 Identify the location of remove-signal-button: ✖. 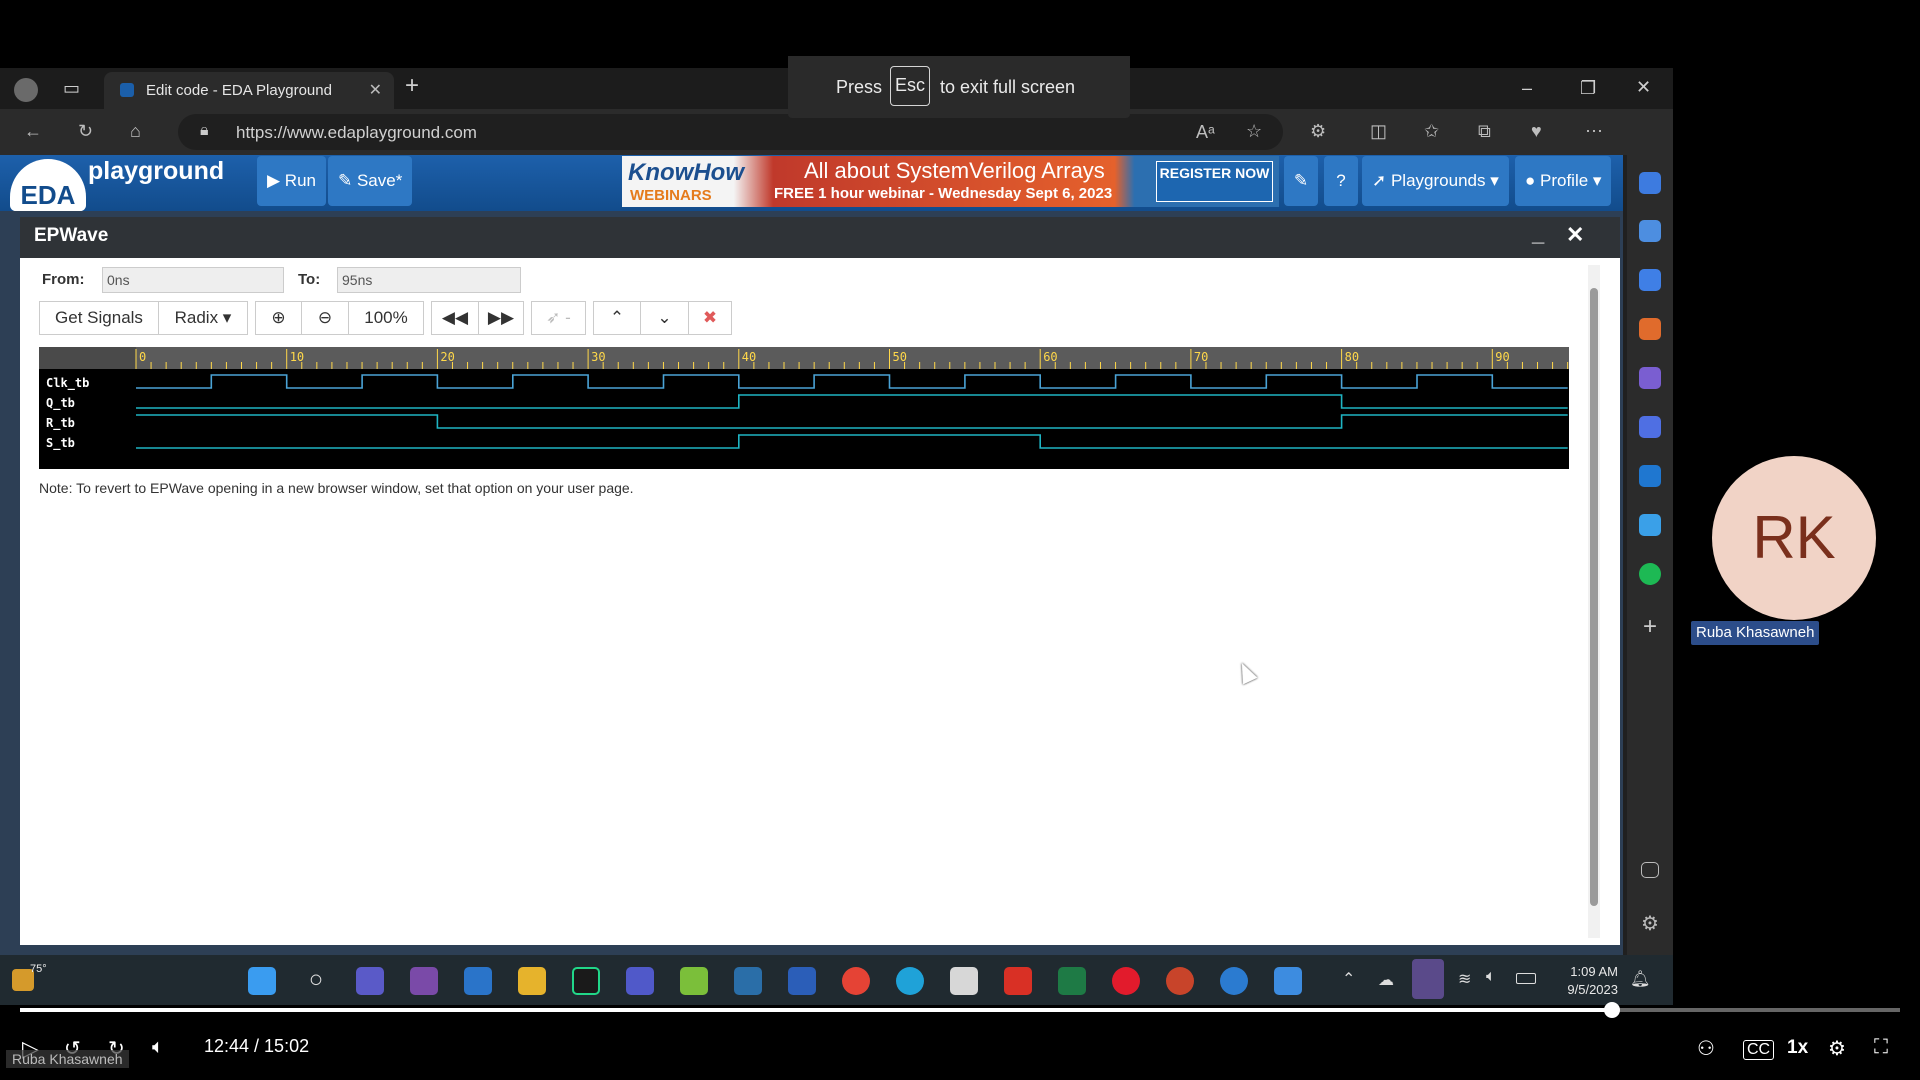
(710, 318).